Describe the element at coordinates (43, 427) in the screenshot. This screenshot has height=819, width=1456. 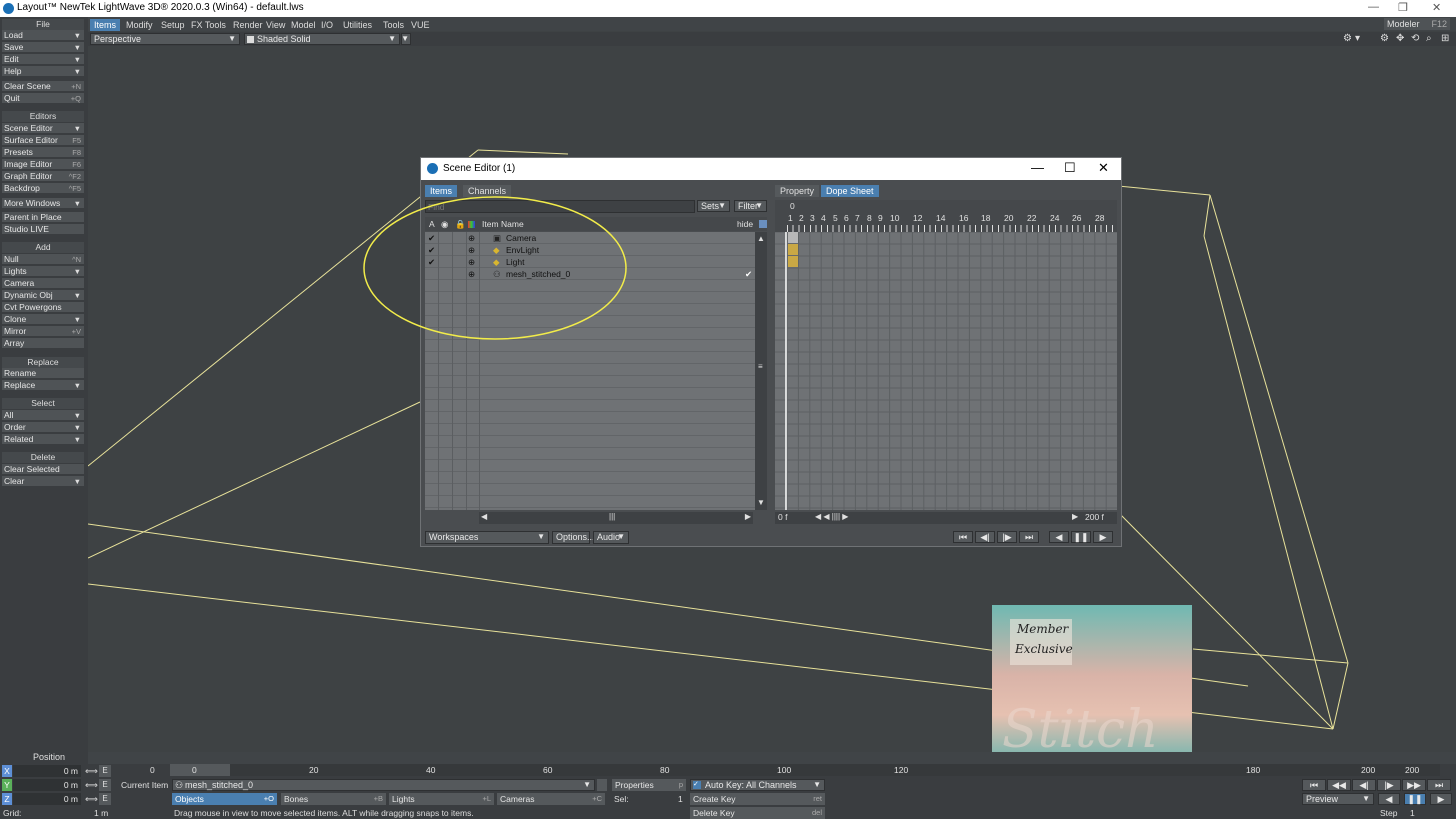
I see `sidebar-order-button: Order ▼` at that location.